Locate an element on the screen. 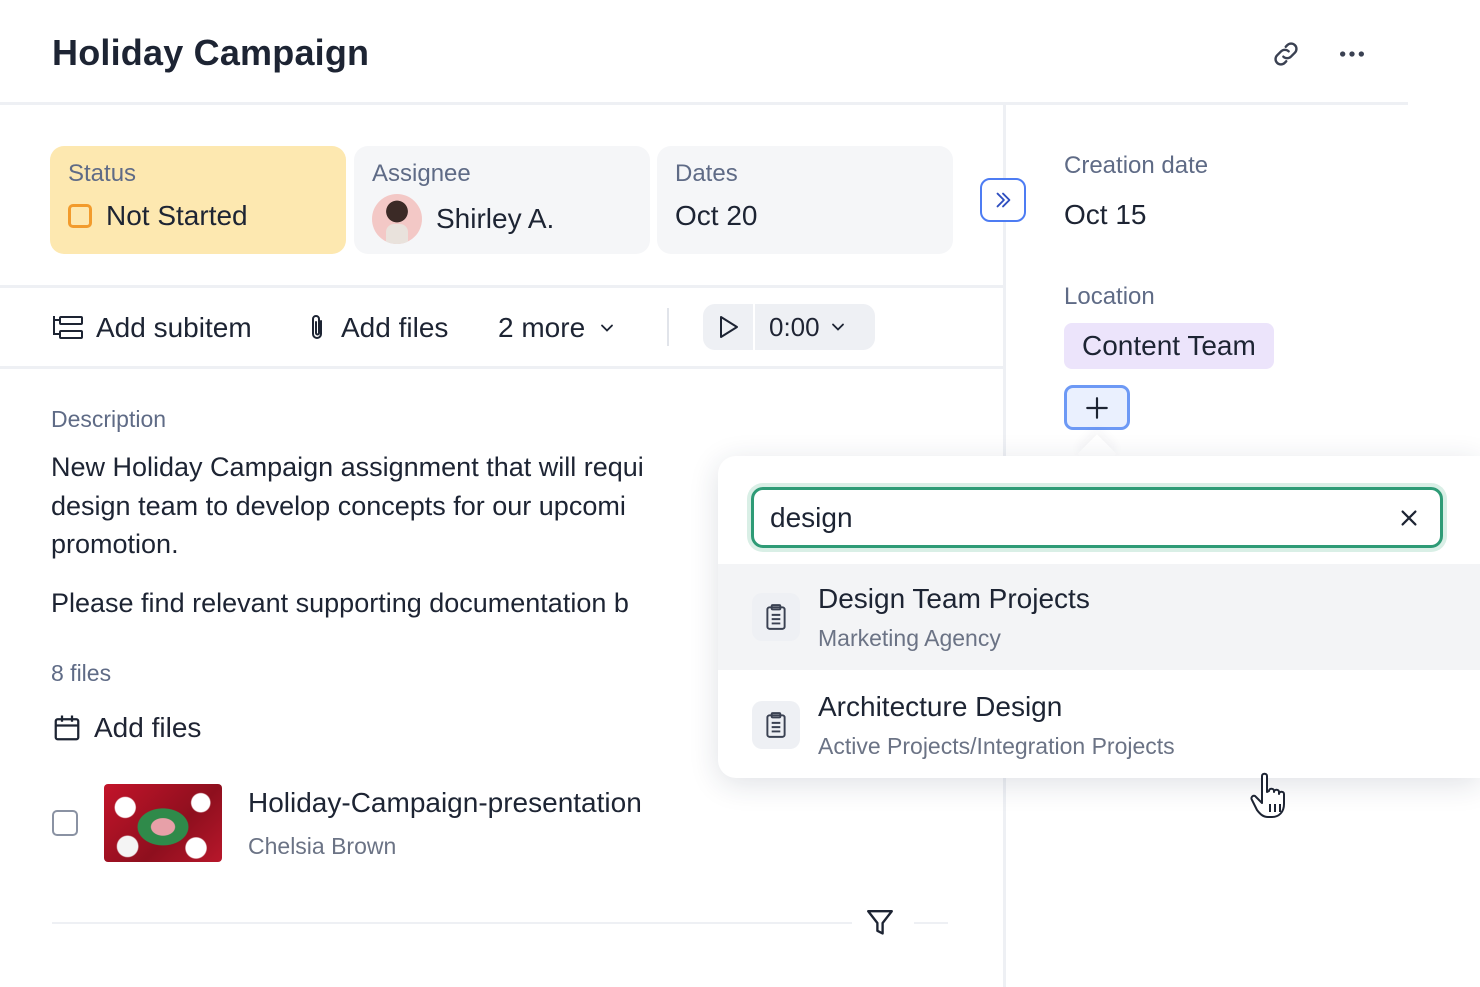  option-subtitle: Active Projects/Integration Projects is located at coordinates (996, 745).